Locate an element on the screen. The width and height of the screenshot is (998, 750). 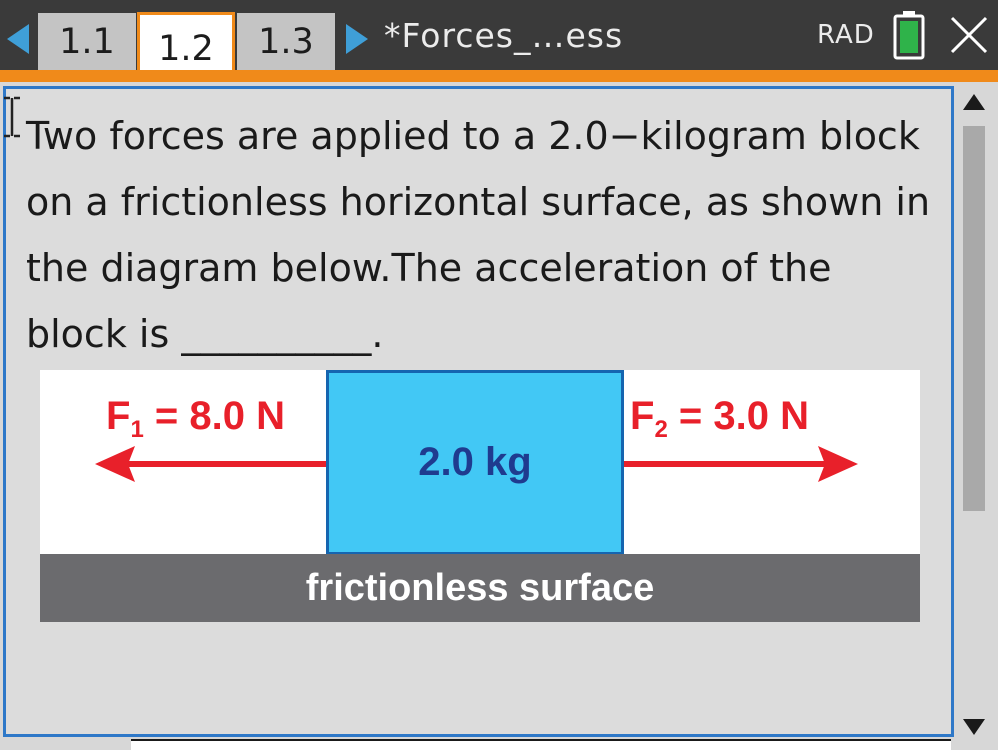
scrollbar-thumb is located at coordinates (974, 318).